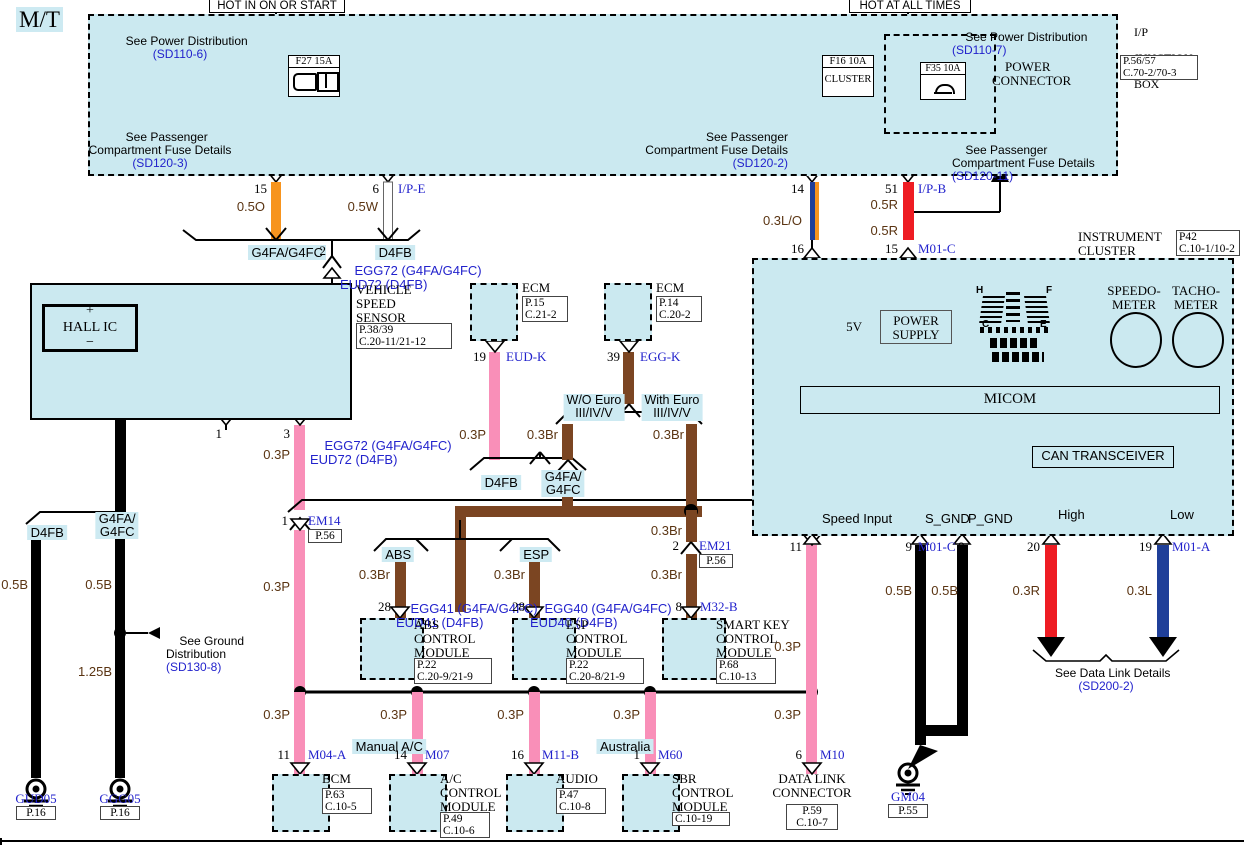 The height and width of the screenshot is (845, 1244). What do you see at coordinates (637, 754) in the screenshot?
I see `pin-1-m60: 1` at bounding box center [637, 754].